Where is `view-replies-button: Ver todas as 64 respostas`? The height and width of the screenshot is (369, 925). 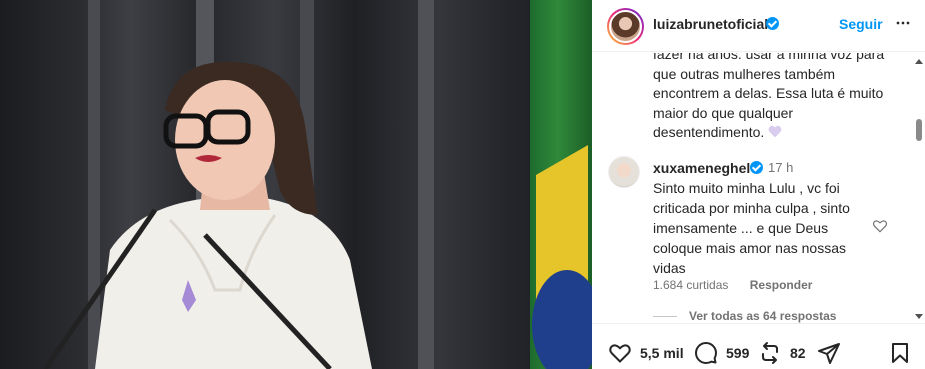 view-replies-button: Ver todas as 64 respostas is located at coordinates (744, 316).